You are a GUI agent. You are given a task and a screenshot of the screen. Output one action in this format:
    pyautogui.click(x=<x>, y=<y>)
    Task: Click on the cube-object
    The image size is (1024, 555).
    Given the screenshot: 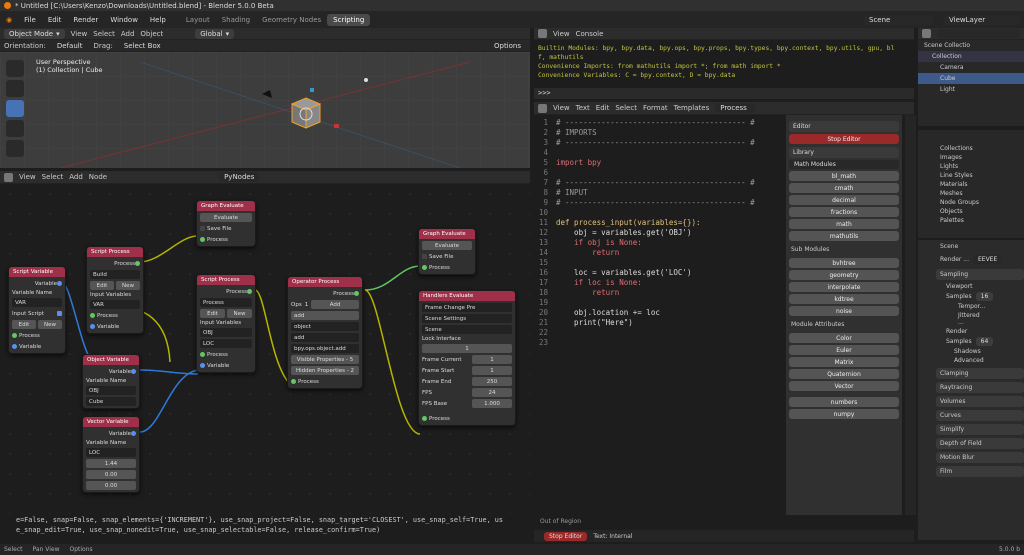 What is the action you would take?
    pyautogui.click(x=306, y=113)
    